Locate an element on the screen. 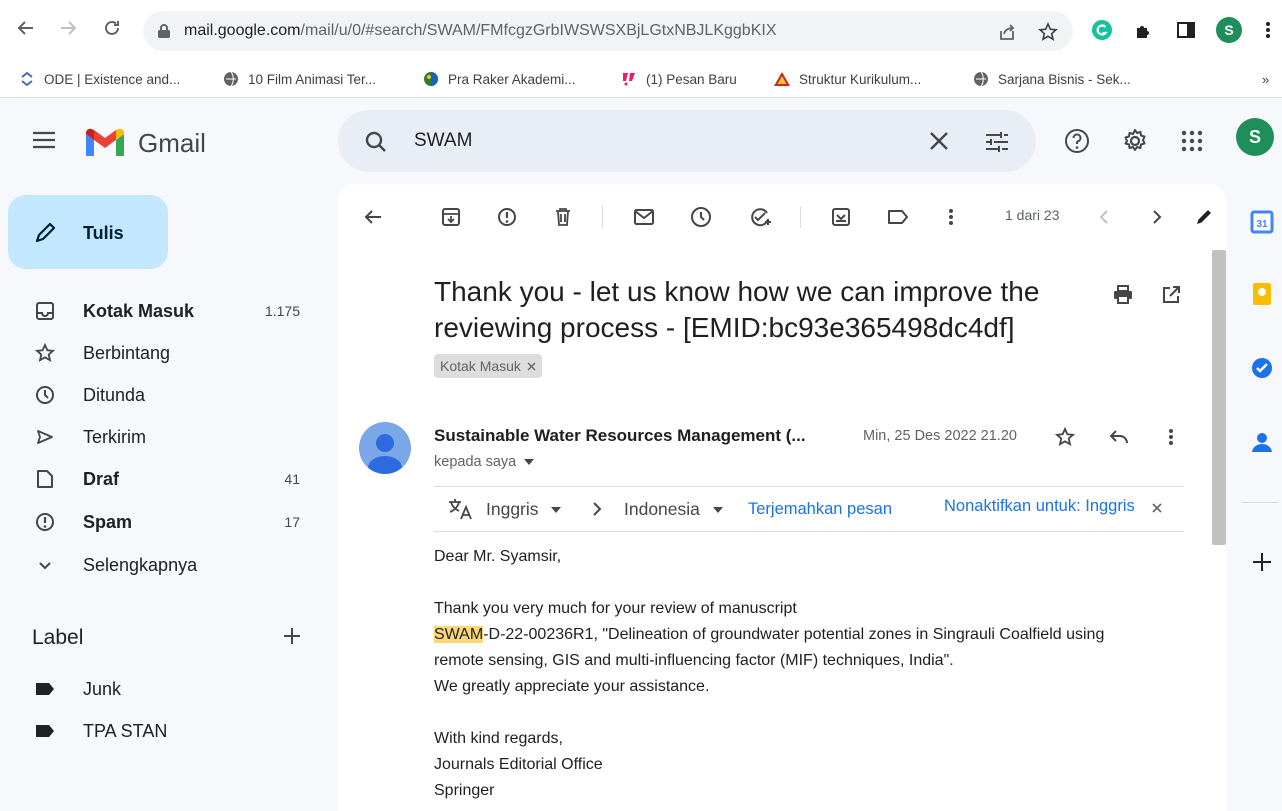 This screenshot has height=811, width=1282. lock-icon is located at coordinates (164, 31).